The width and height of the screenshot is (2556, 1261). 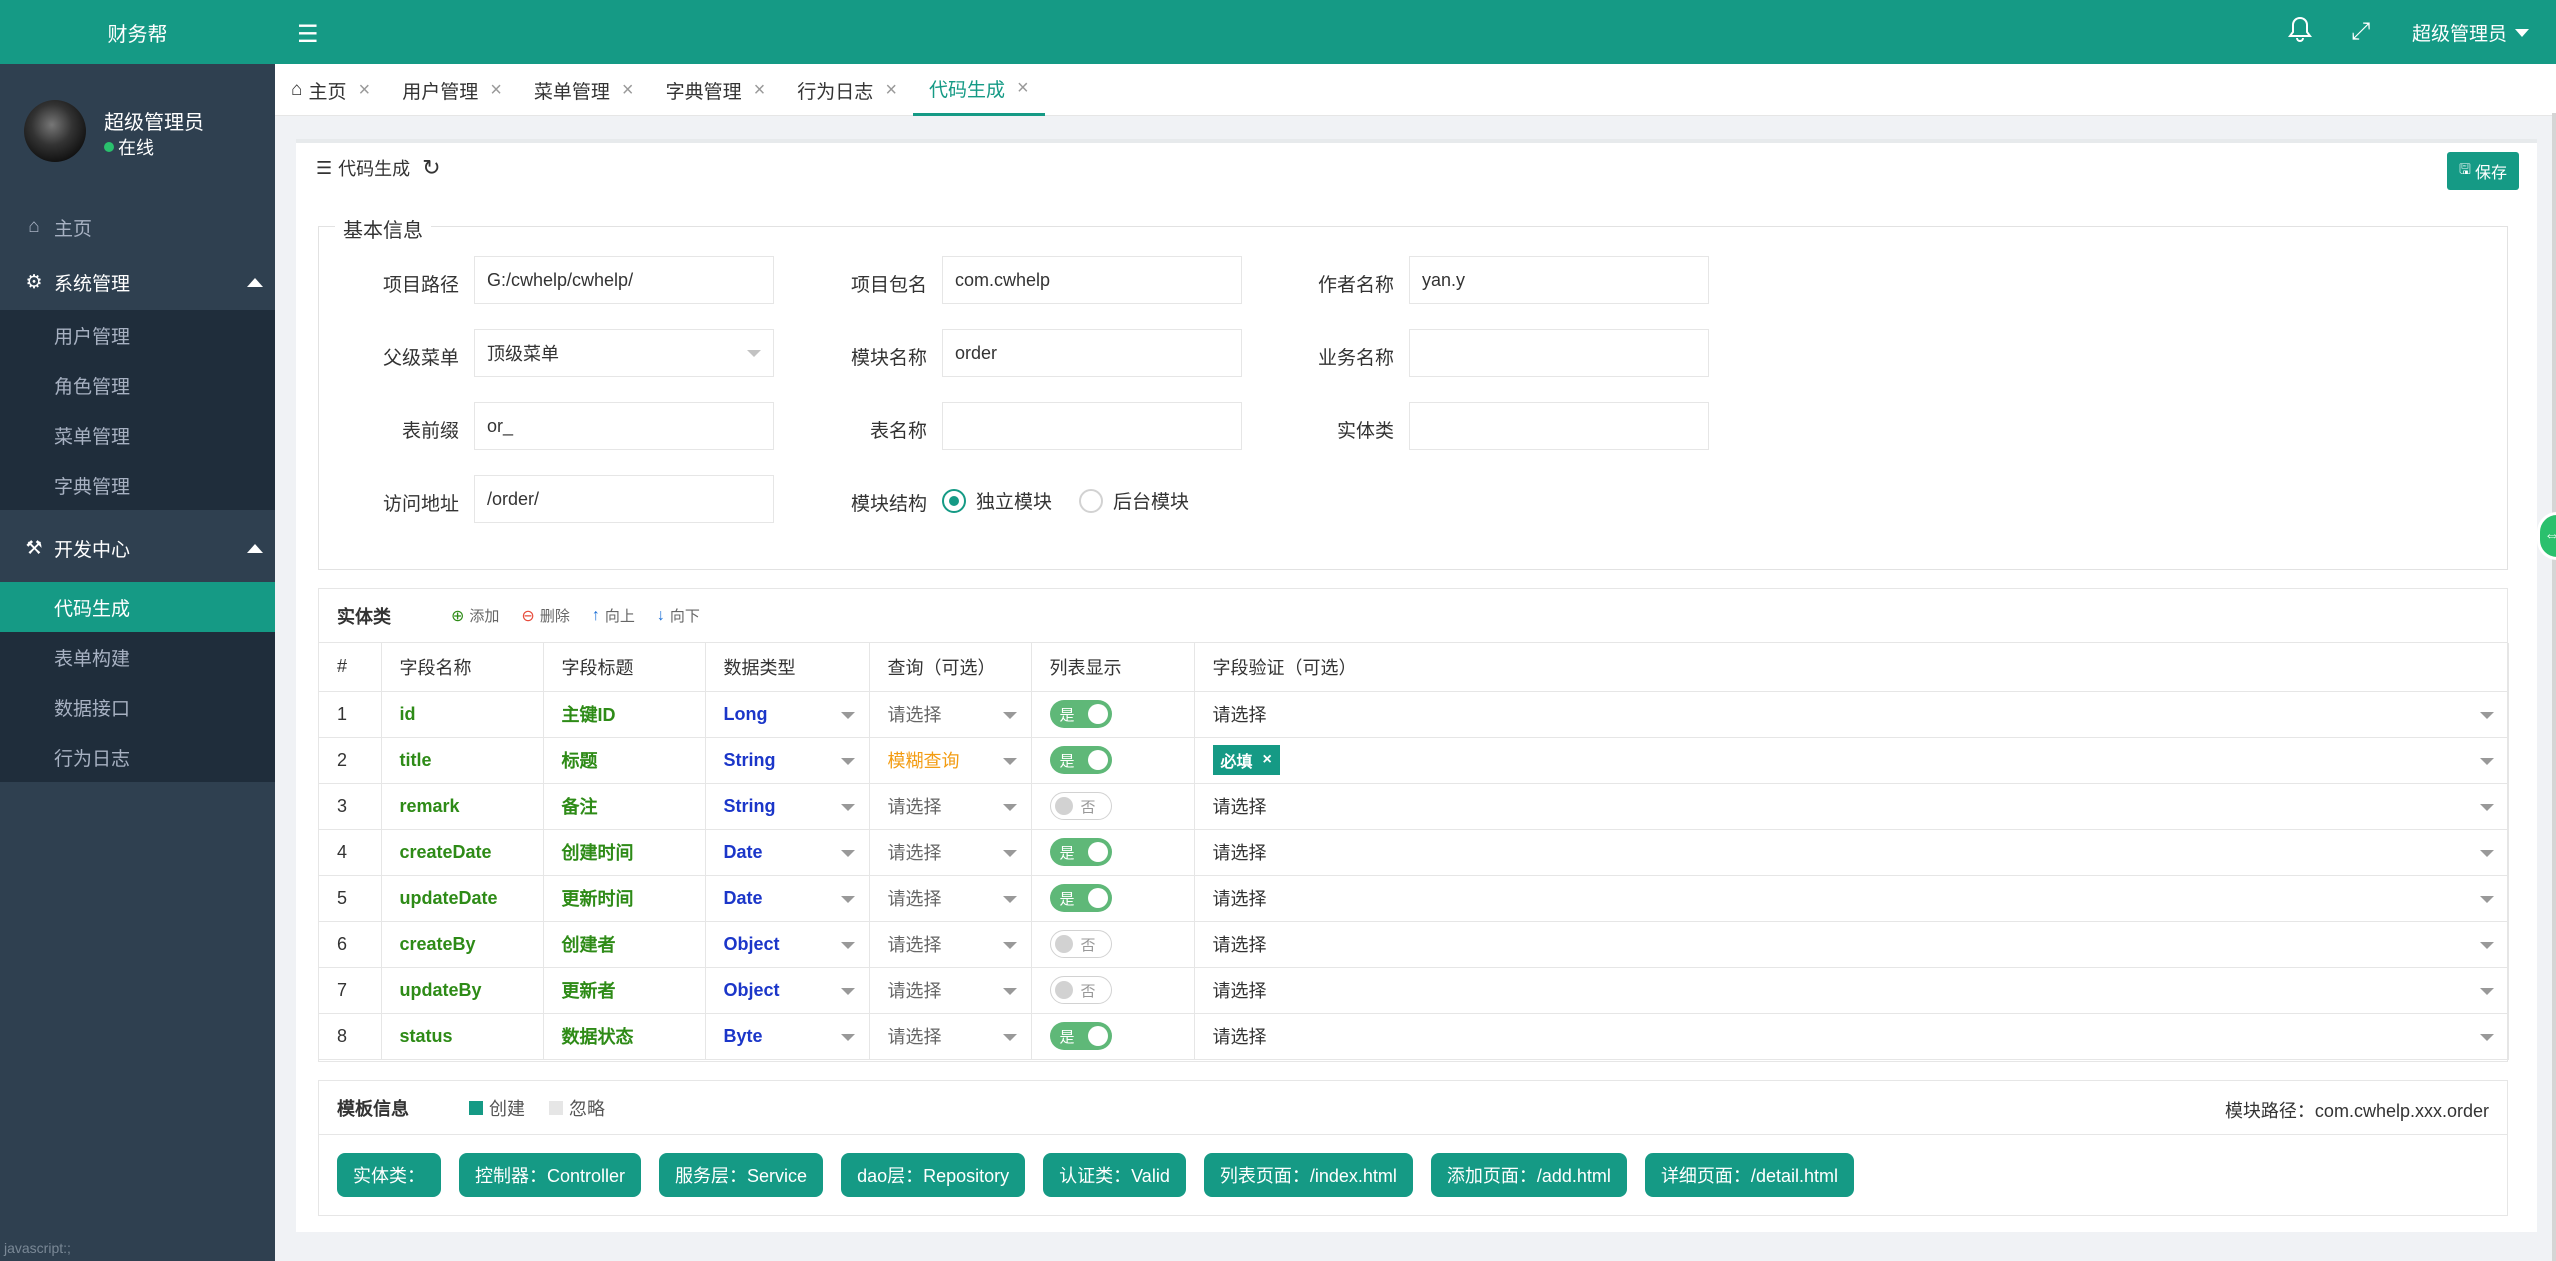 What do you see at coordinates (624, 353) in the screenshot?
I see `parent-menu-select: 顶级菜单` at bounding box center [624, 353].